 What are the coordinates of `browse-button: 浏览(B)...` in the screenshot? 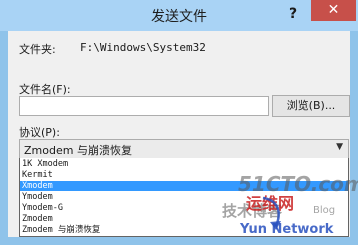 It's located at (311, 106).